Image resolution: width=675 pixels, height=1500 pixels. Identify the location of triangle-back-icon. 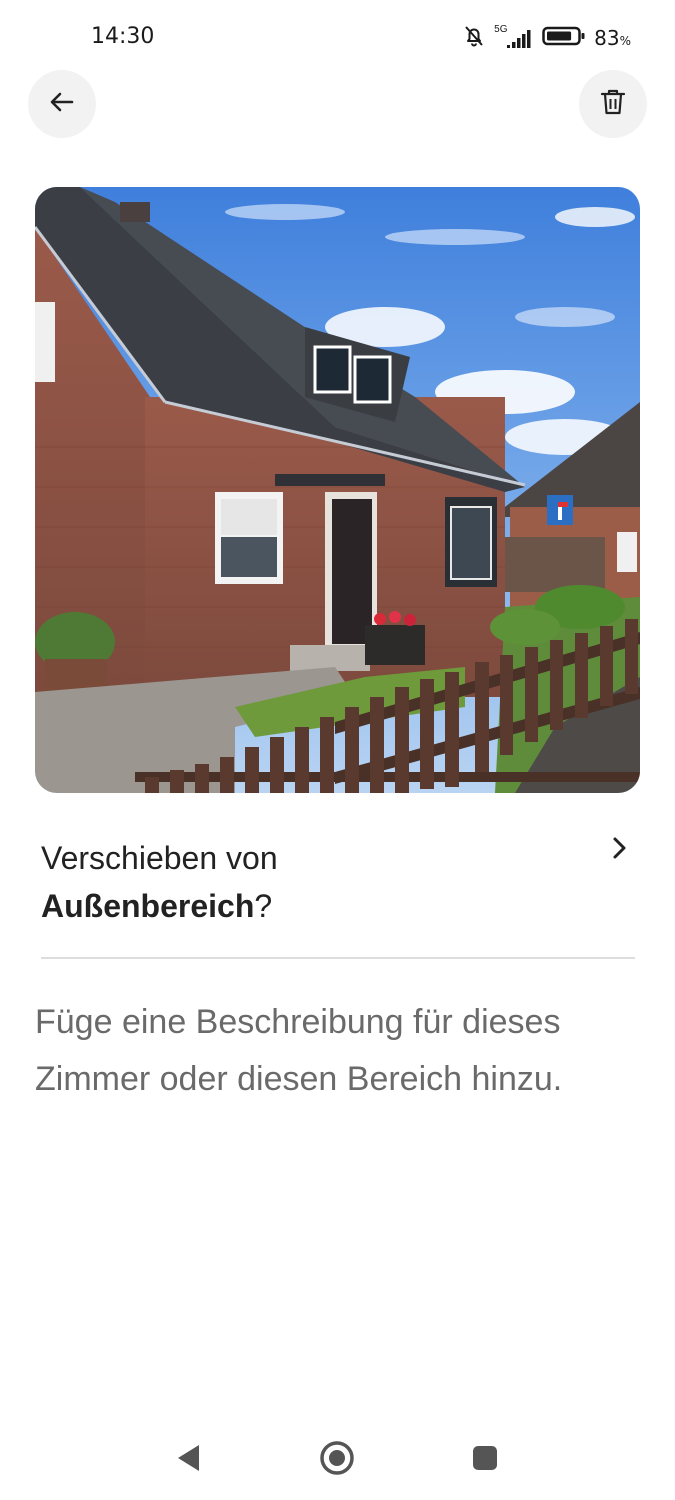
(188, 1460).